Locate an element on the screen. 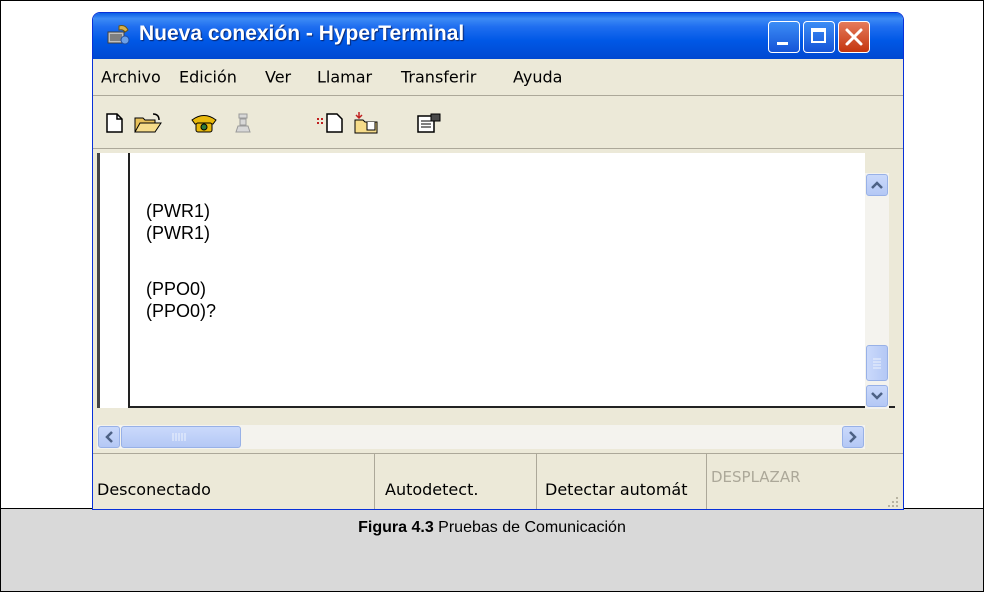 Image resolution: width=984 pixels, height=592 pixels. close-icon is located at coordinates (854, 37).